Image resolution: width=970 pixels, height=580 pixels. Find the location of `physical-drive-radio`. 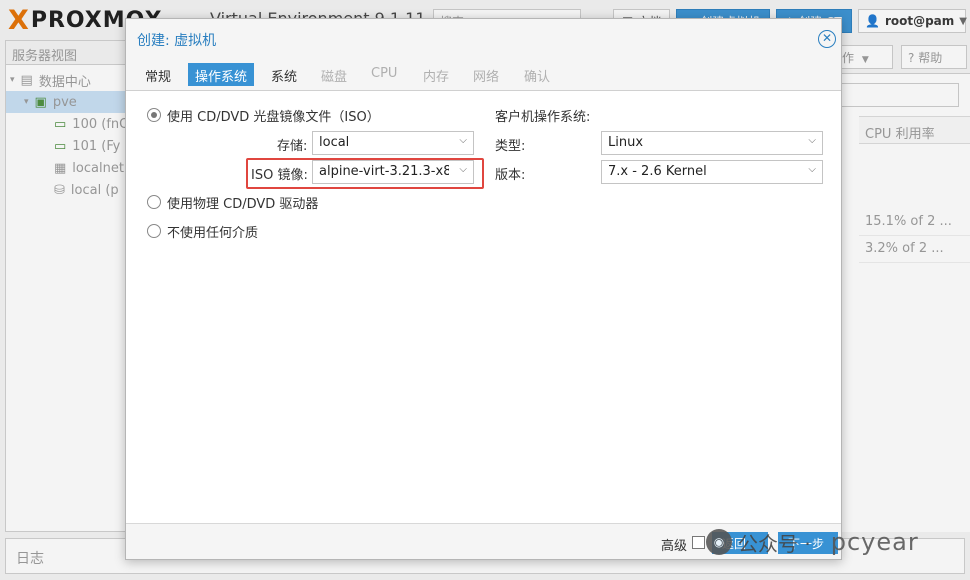

physical-drive-radio is located at coordinates (154, 202).